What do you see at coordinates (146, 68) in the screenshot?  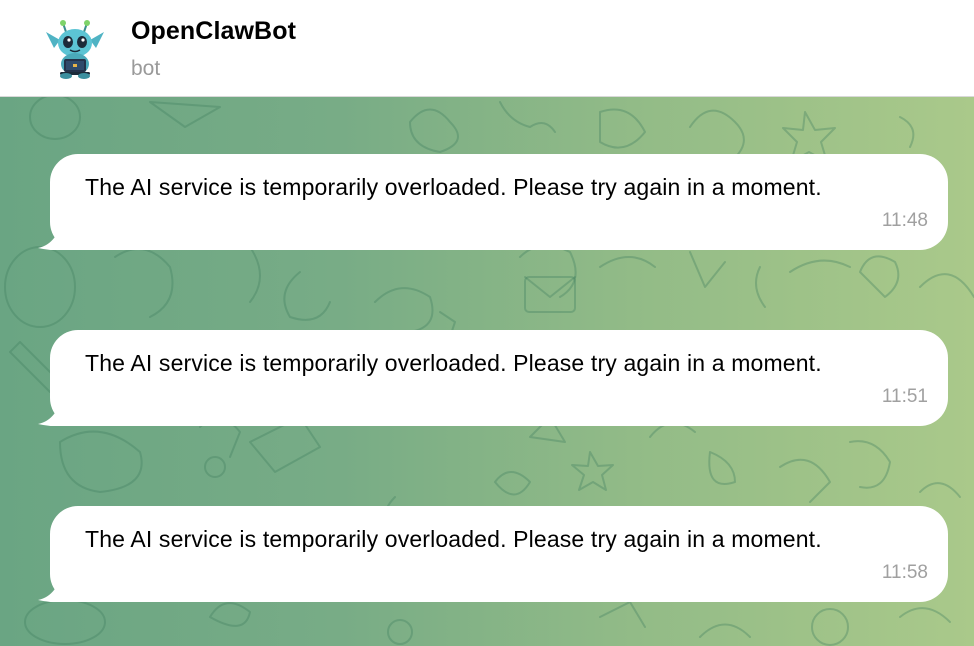 I see `chat-status: bot` at bounding box center [146, 68].